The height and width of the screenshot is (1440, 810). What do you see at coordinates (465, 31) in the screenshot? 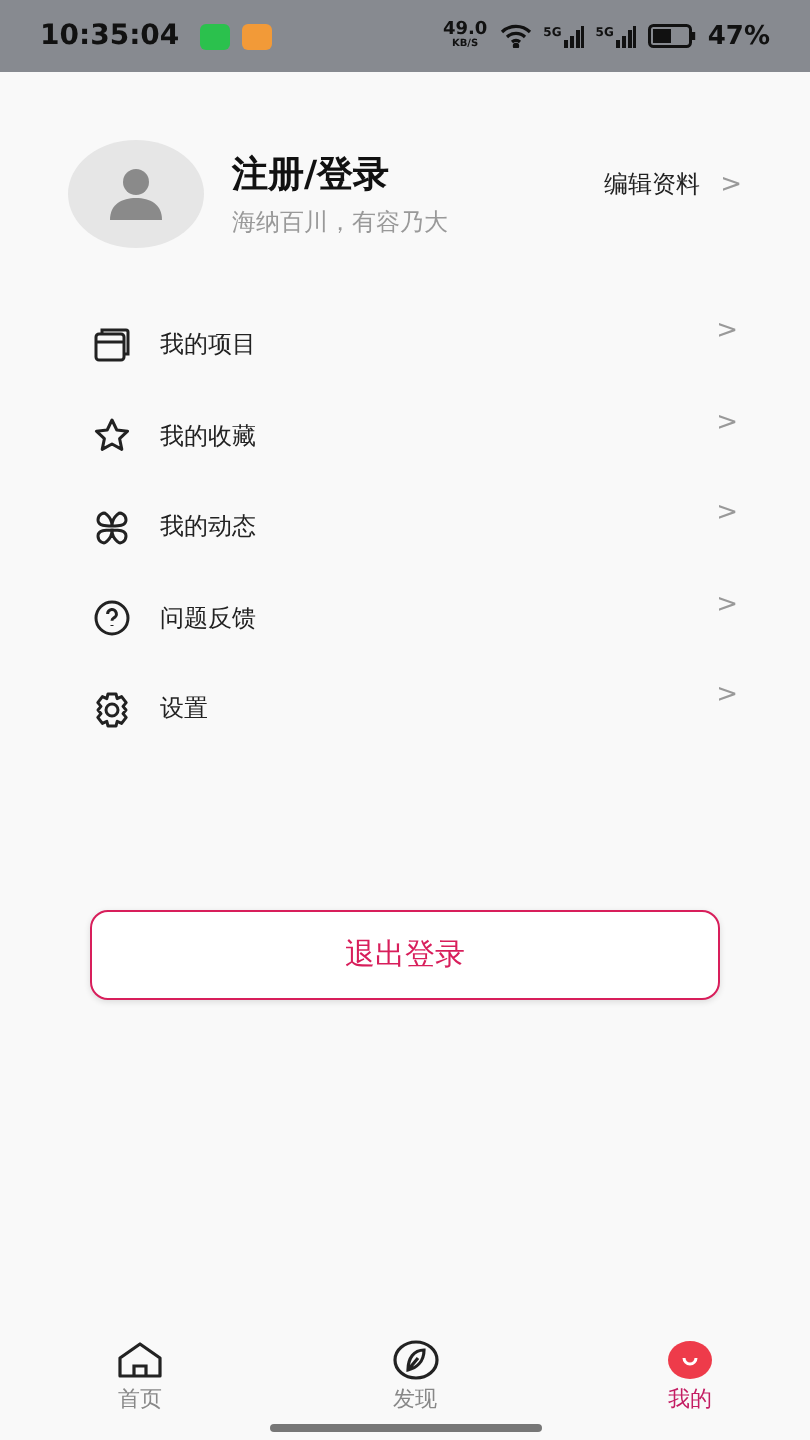
I see `network-speed: 49.0` at bounding box center [465, 31].